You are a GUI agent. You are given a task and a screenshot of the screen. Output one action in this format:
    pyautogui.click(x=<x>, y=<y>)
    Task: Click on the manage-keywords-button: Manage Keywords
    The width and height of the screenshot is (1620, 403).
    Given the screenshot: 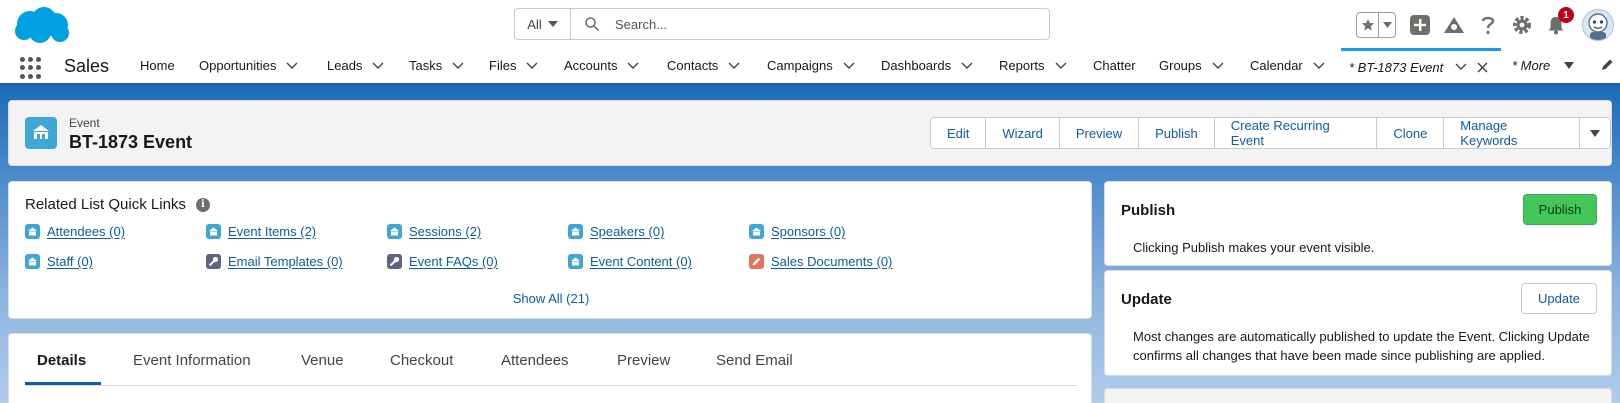 What is the action you would take?
    pyautogui.click(x=1512, y=133)
    